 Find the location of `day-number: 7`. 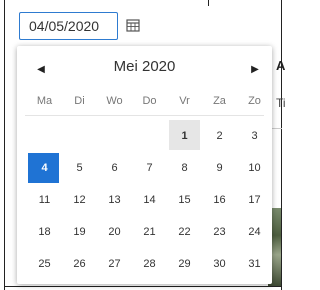

day-number: 7 is located at coordinates (149, 168).